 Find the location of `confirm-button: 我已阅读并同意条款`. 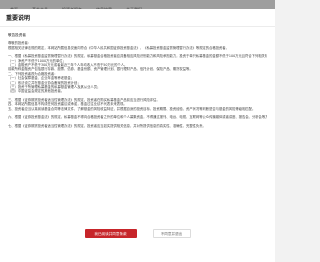

confirm-button: 我已阅读并同意条款 is located at coordinates (110, 233).